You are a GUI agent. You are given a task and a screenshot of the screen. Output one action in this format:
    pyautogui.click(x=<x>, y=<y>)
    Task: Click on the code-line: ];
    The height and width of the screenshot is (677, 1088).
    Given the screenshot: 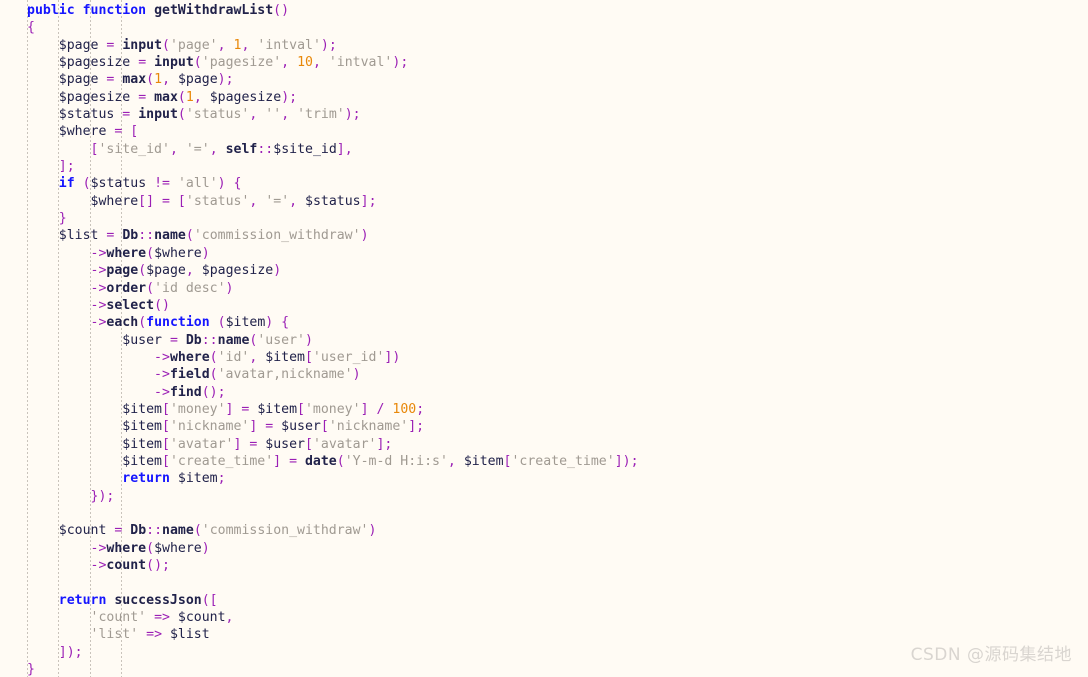 What is the action you would take?
    pyautogui.click(x=66, y=167)
    